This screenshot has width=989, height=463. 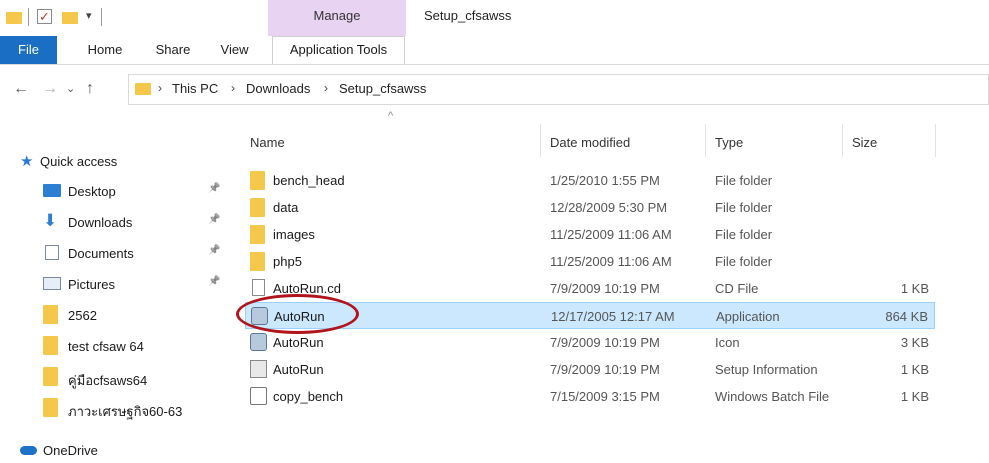 I want to click on nav-onedrive: OneDrive, so click(x=120, y=453).